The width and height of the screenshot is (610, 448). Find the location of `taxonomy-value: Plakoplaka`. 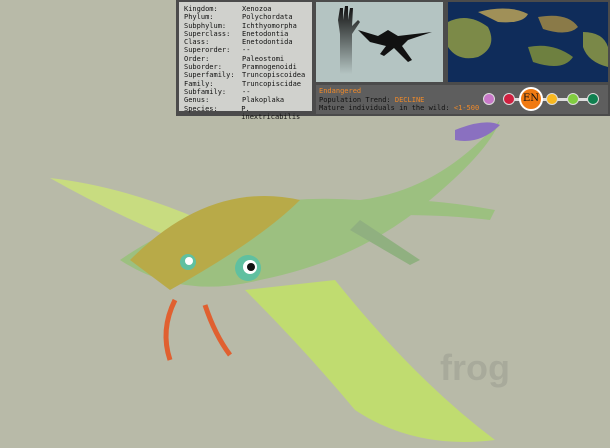

taxonomy-value: Plakoplaka is located at coordinates (263, 100).